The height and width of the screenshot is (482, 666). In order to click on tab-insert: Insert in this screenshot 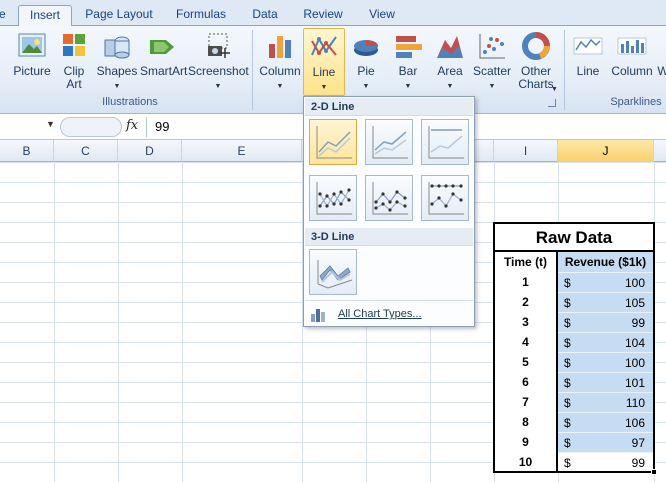, I will do `click(45, 16)`.